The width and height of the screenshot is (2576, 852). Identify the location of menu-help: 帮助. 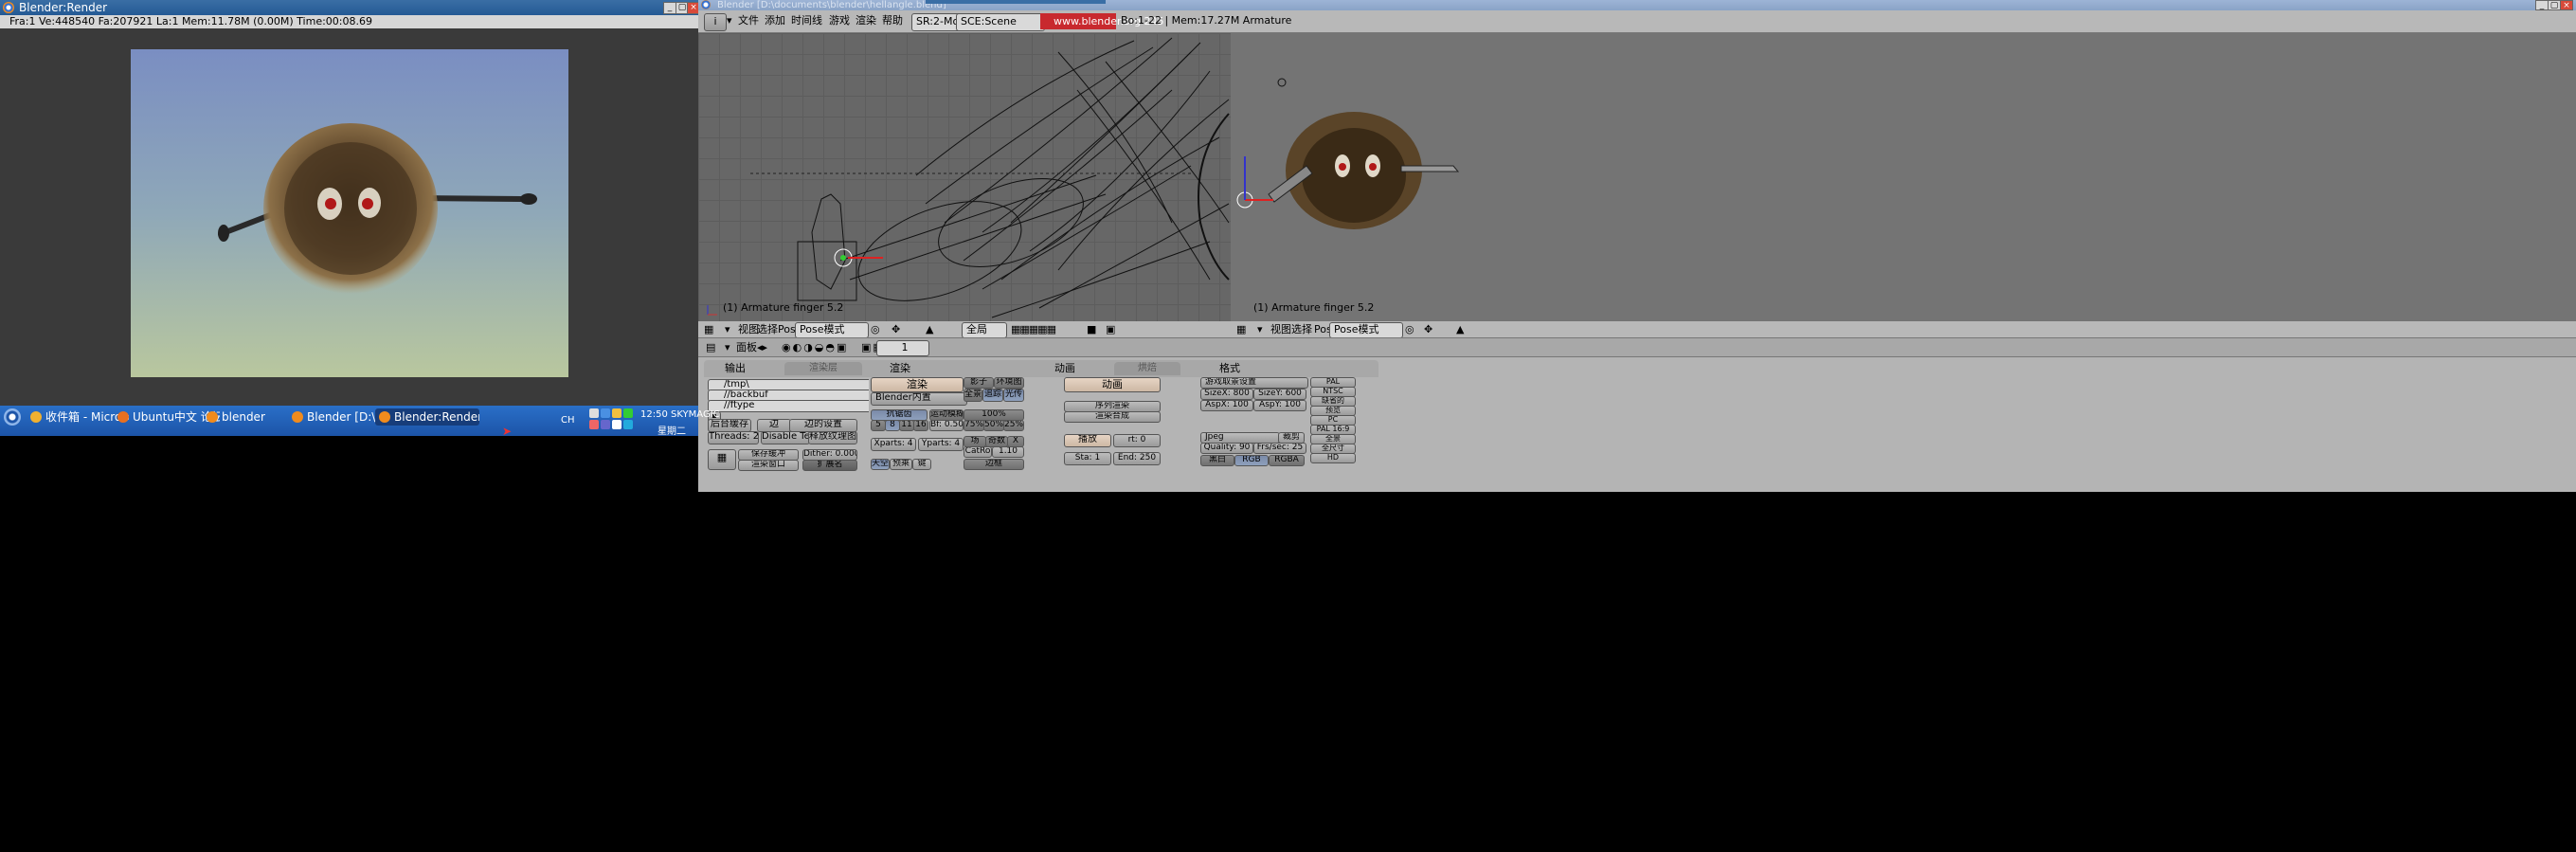
(892, 20).